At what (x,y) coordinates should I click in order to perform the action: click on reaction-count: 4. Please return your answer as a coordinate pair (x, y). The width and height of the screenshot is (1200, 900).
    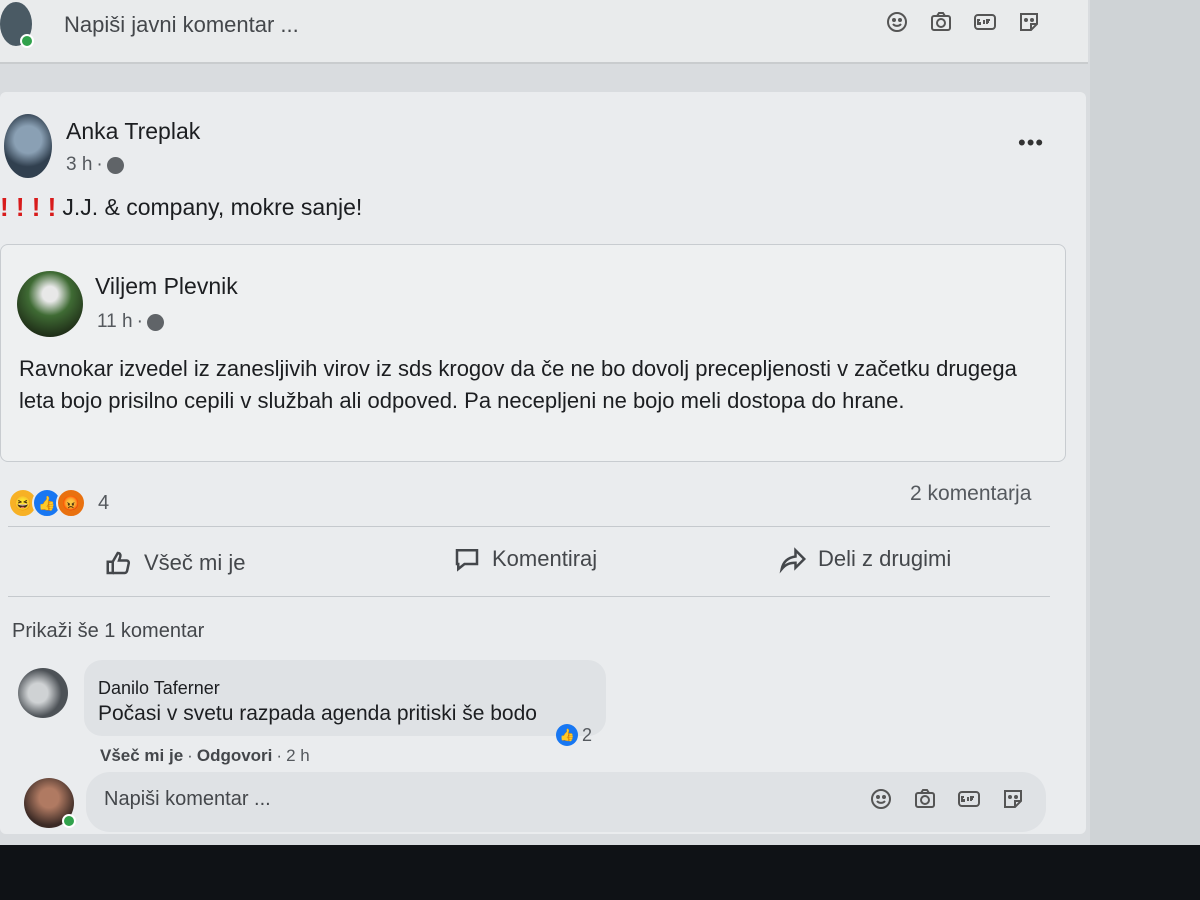
    Looking at the image, I should click on (104, 502).